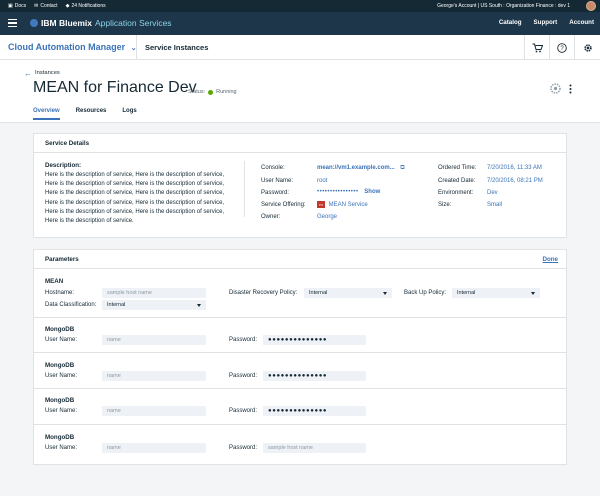 The height and width of the screenshot is (496, 600). I want to click on tab-bar: Overview Resources Logs, so click(93, 114).